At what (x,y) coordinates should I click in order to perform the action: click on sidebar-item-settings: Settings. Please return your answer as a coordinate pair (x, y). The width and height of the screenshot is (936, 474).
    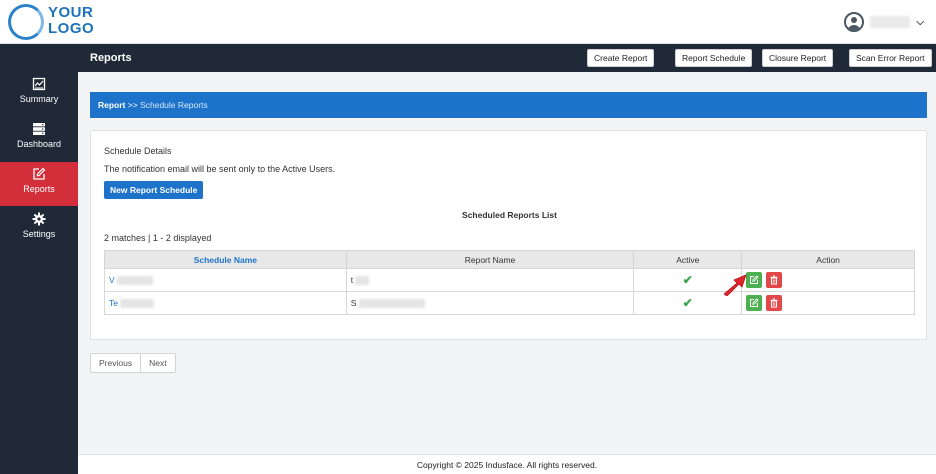
    Looking at the image, I should click on (39, 229).